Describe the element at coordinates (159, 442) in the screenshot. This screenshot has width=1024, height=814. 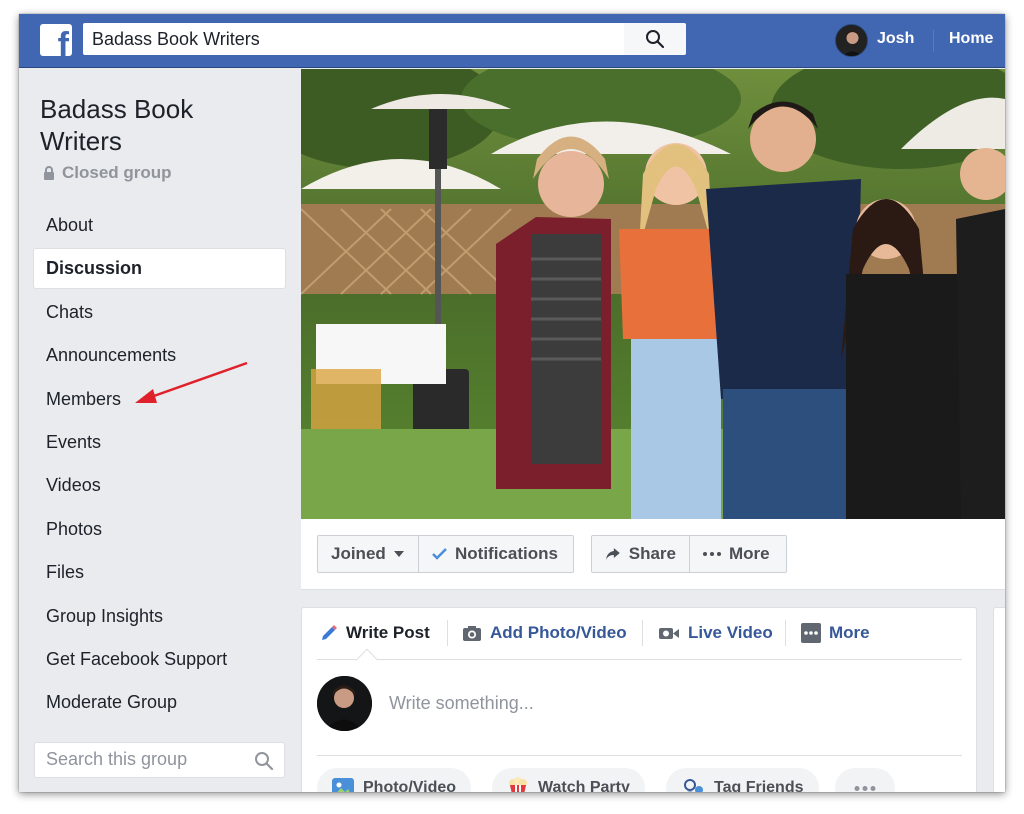
I see `sidebar-item-events: Events` at that location.